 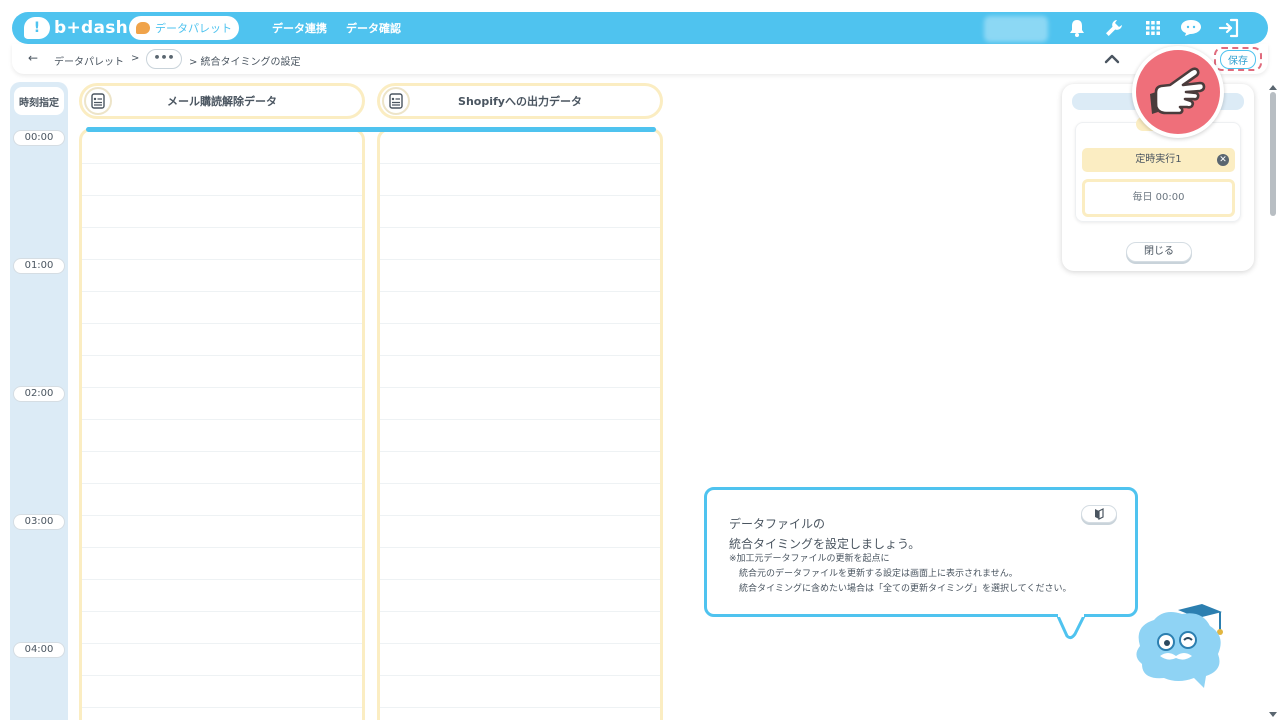 What do you see at coordinates (1191, 28) in the screenshot?
I see `chat-icon` at bounding box center [1191, 28].